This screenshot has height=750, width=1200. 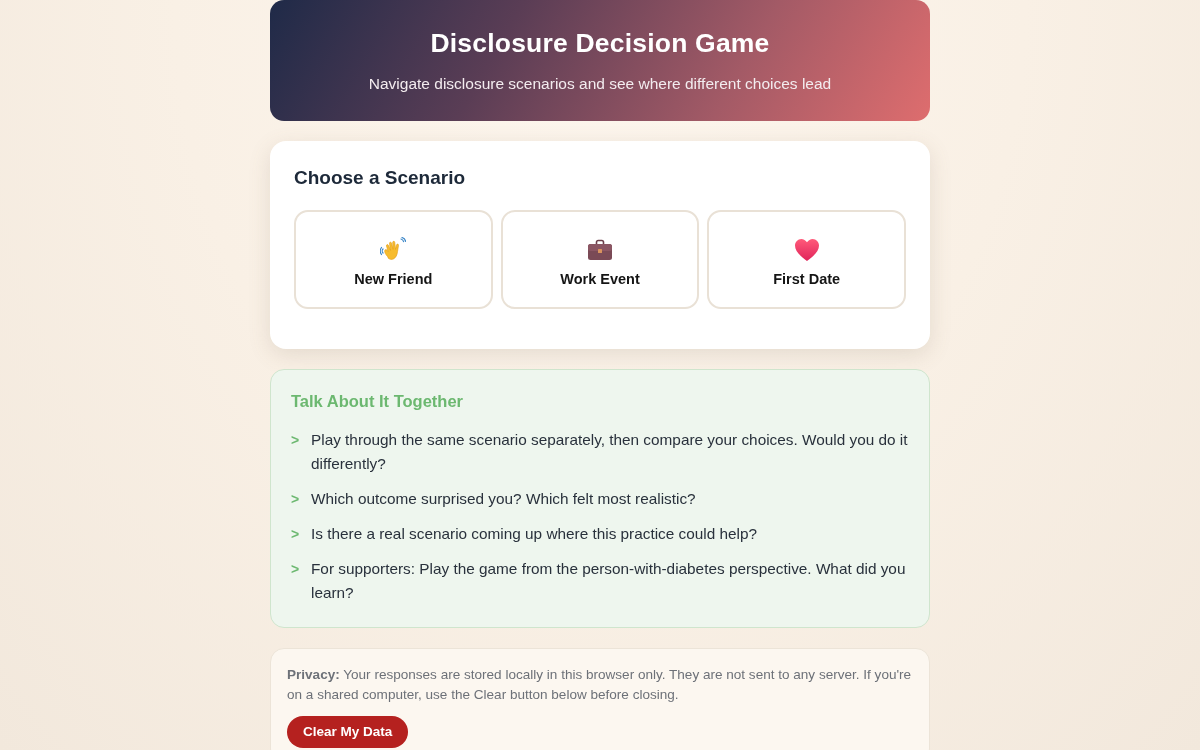 I want to click on scenario-button: Work Event, so click(x=600, y=259).